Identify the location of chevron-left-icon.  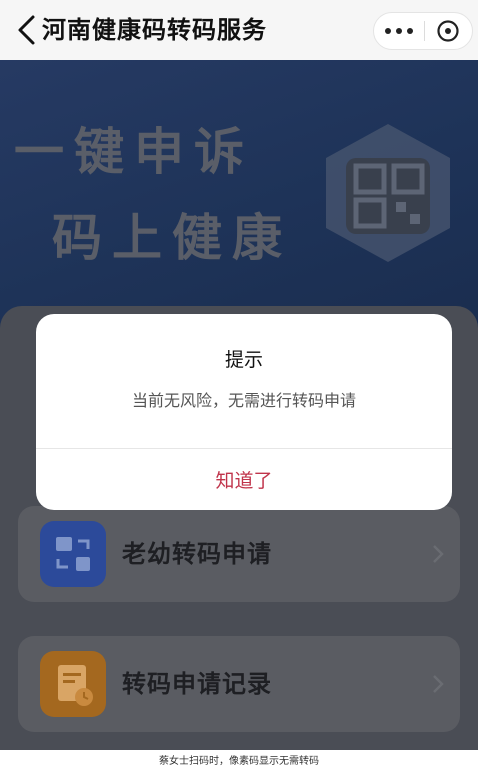
(27, 30).